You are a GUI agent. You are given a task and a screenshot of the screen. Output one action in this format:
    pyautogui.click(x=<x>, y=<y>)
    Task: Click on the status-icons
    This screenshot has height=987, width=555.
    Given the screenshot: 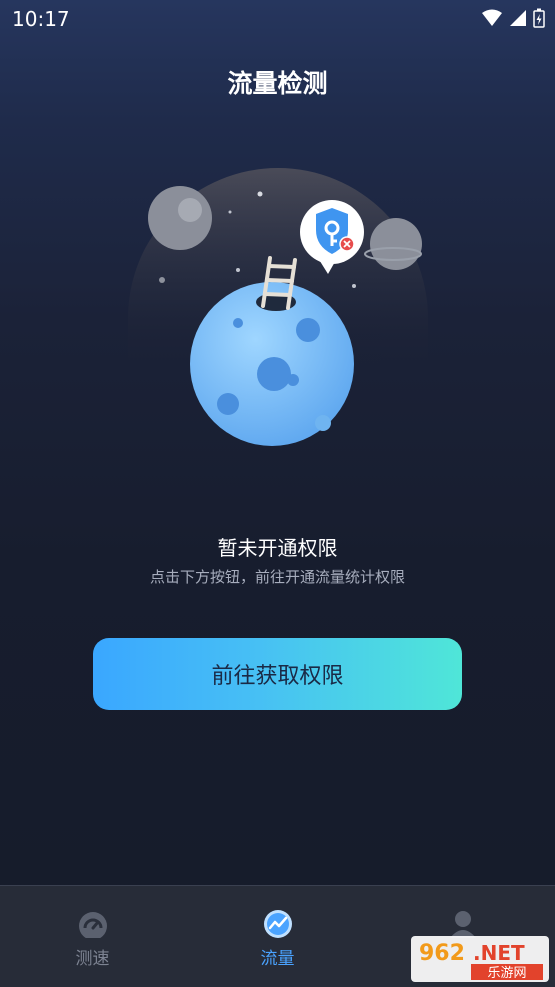 What is the action you would take?
    pyautogui.click(x=513, y=18)
    